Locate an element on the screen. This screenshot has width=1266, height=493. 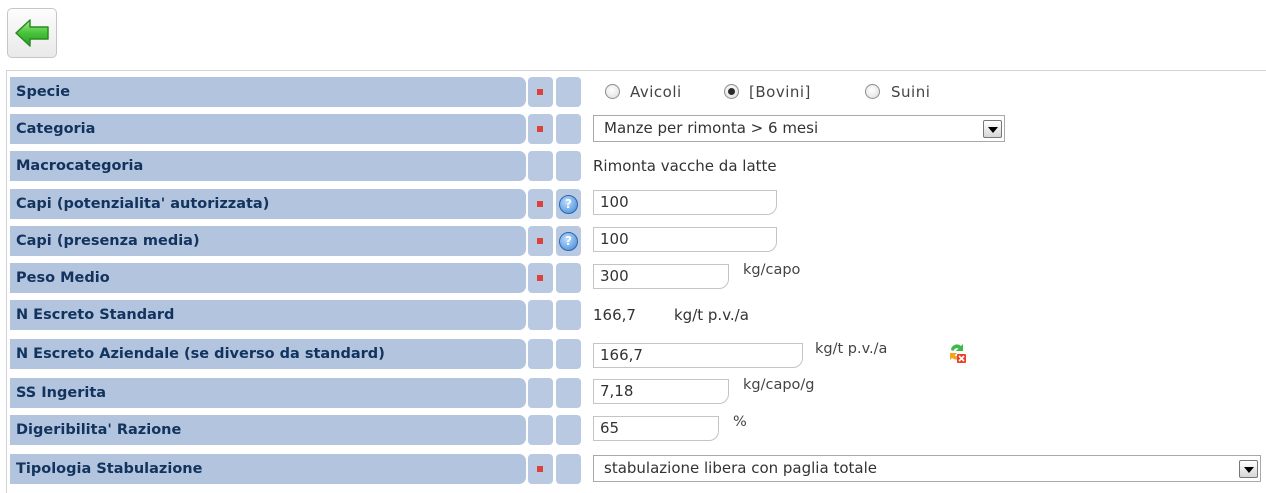
stabulazione-select: stabulazione libera con paglia totale is located at coordinates (927, 468).